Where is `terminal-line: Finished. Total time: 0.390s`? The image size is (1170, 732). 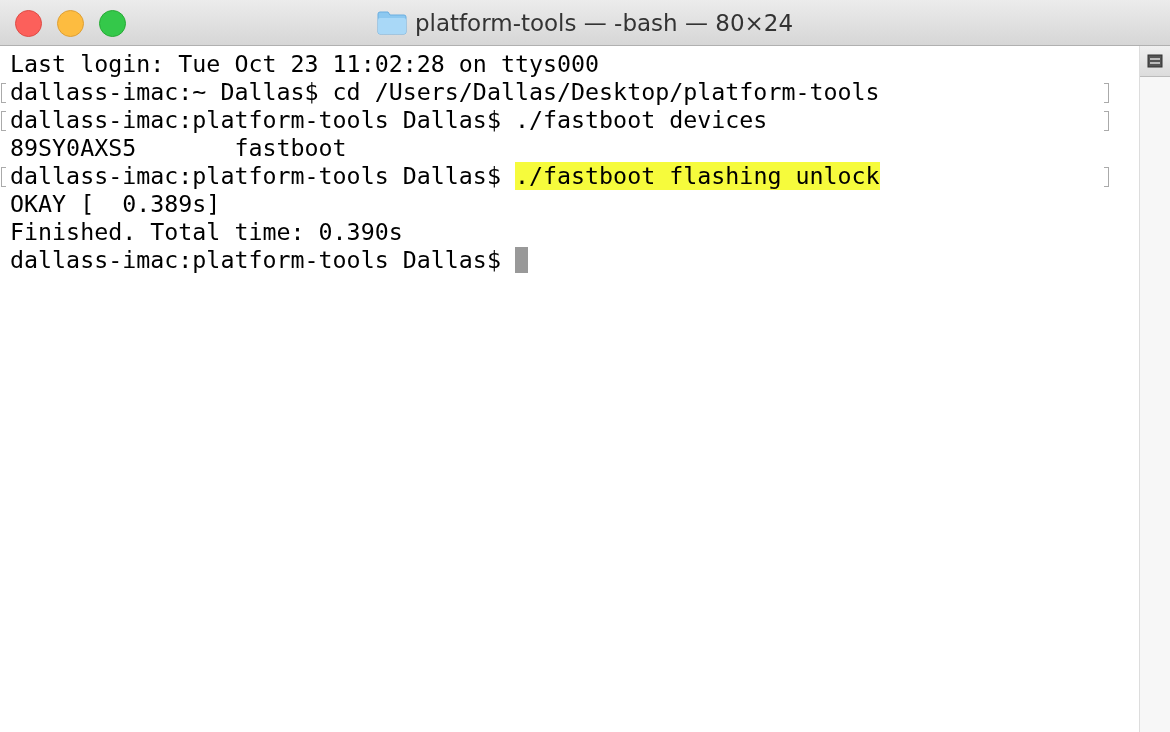
terminal-line: Finished. Total time: 0.390s is located at coordinates (206, 232).